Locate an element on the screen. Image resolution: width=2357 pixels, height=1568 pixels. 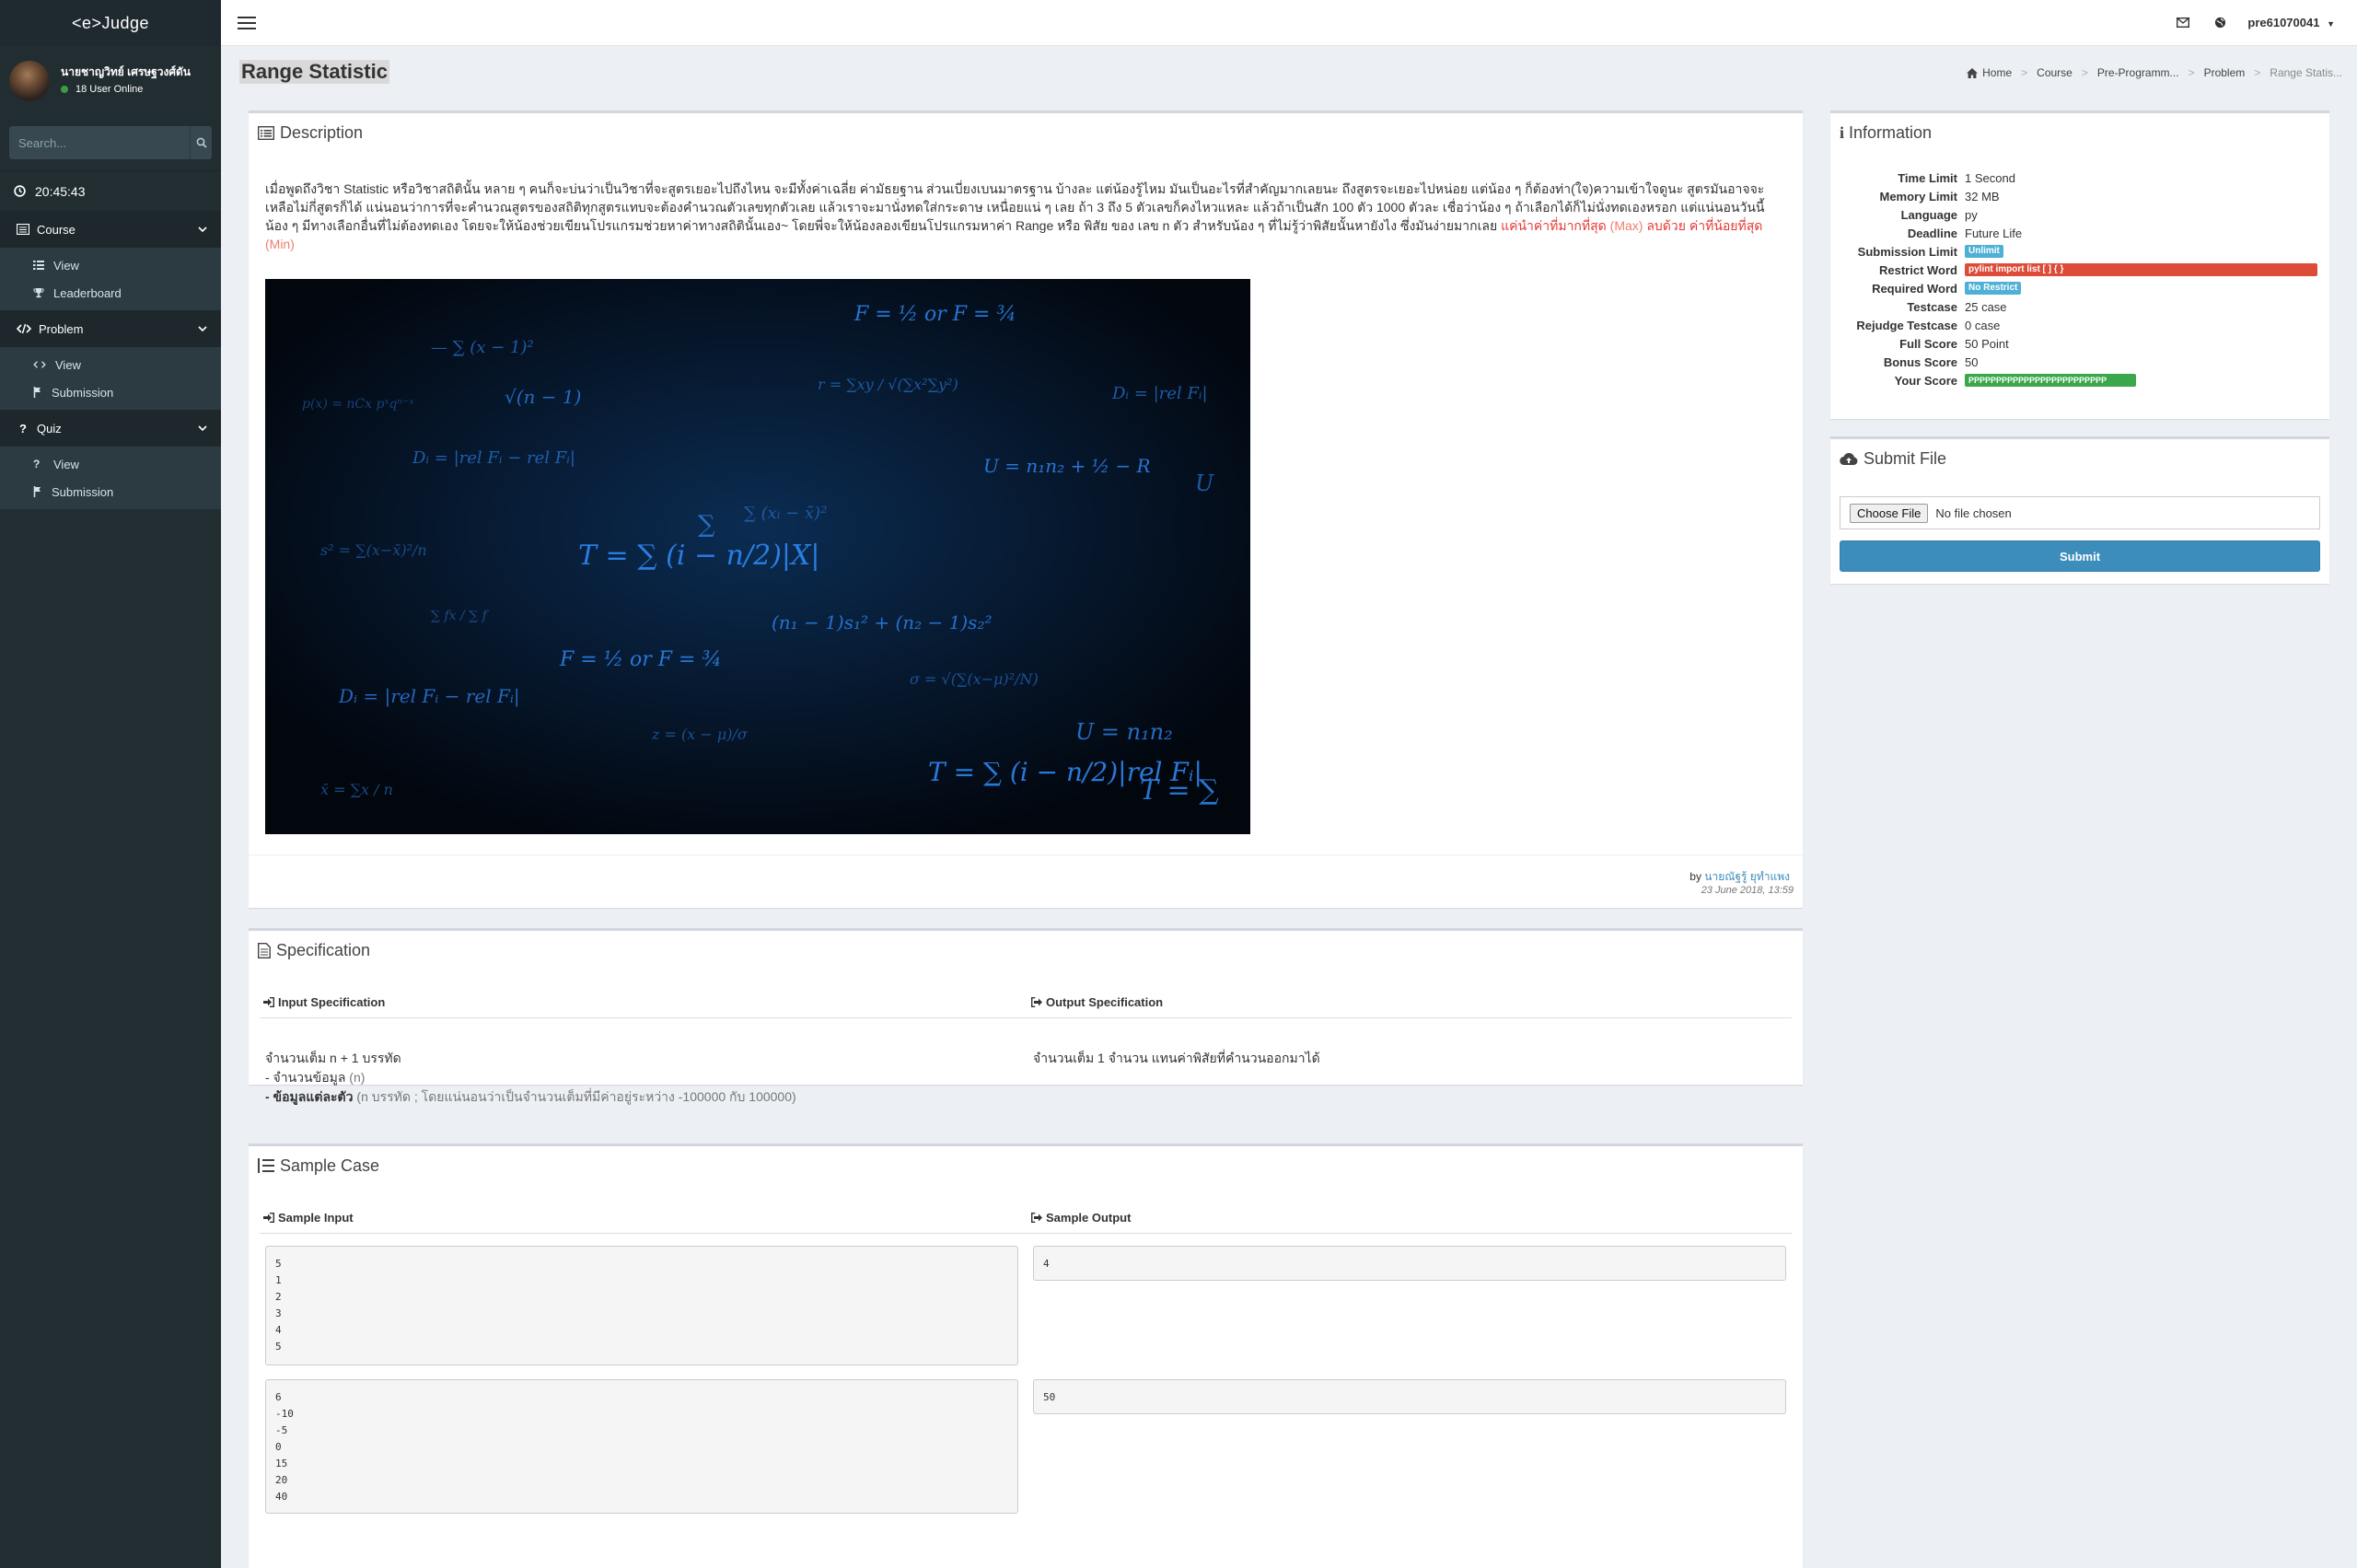
sidebar-item-problem-view: View is located at coordinates (110, 364).